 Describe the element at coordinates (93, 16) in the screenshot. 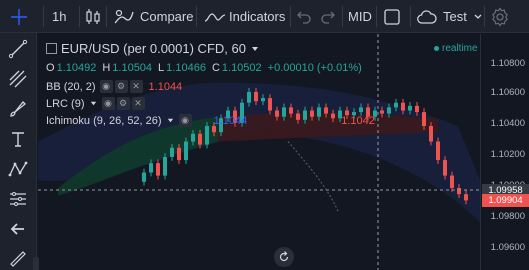

I see `candles-style-icon` at that location.